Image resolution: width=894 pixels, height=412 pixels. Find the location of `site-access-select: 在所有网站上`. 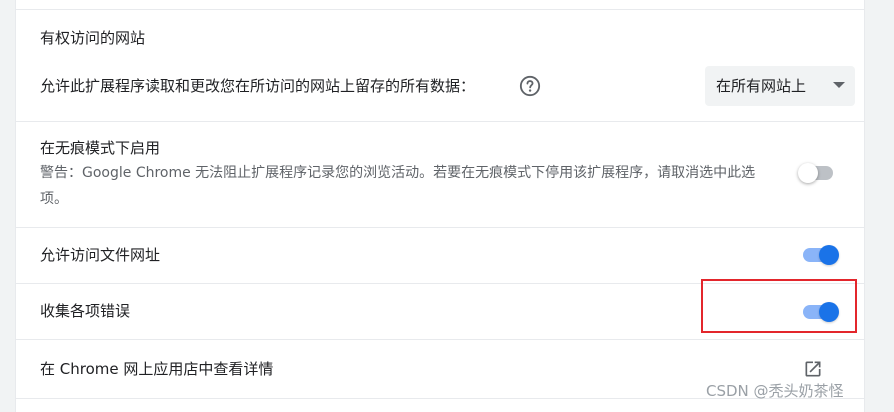

site-access-select: 在所有网站上 is located at coordinates (780, 86).